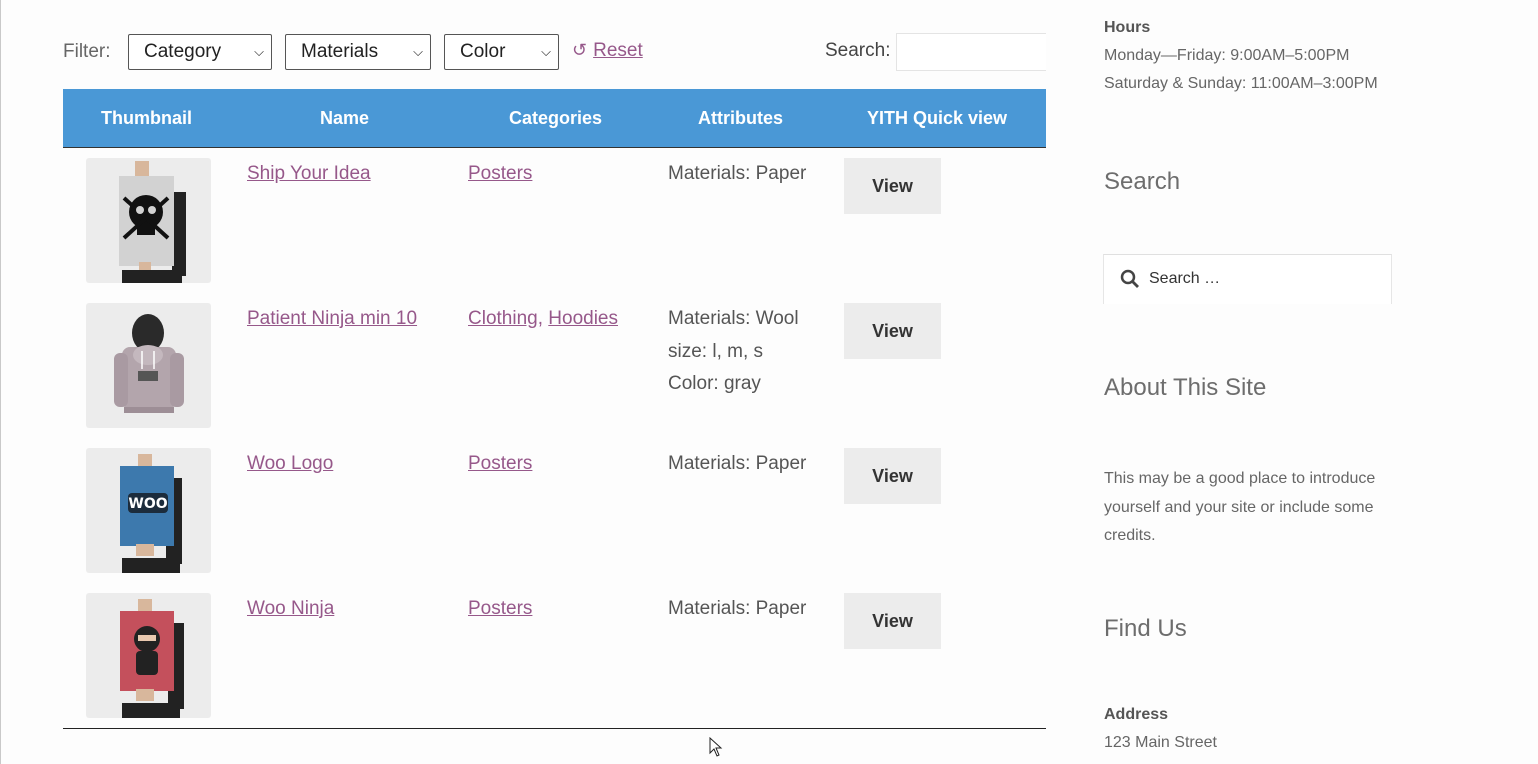  I want to click on woo-poster-icon: WOO, so click(148, 510).